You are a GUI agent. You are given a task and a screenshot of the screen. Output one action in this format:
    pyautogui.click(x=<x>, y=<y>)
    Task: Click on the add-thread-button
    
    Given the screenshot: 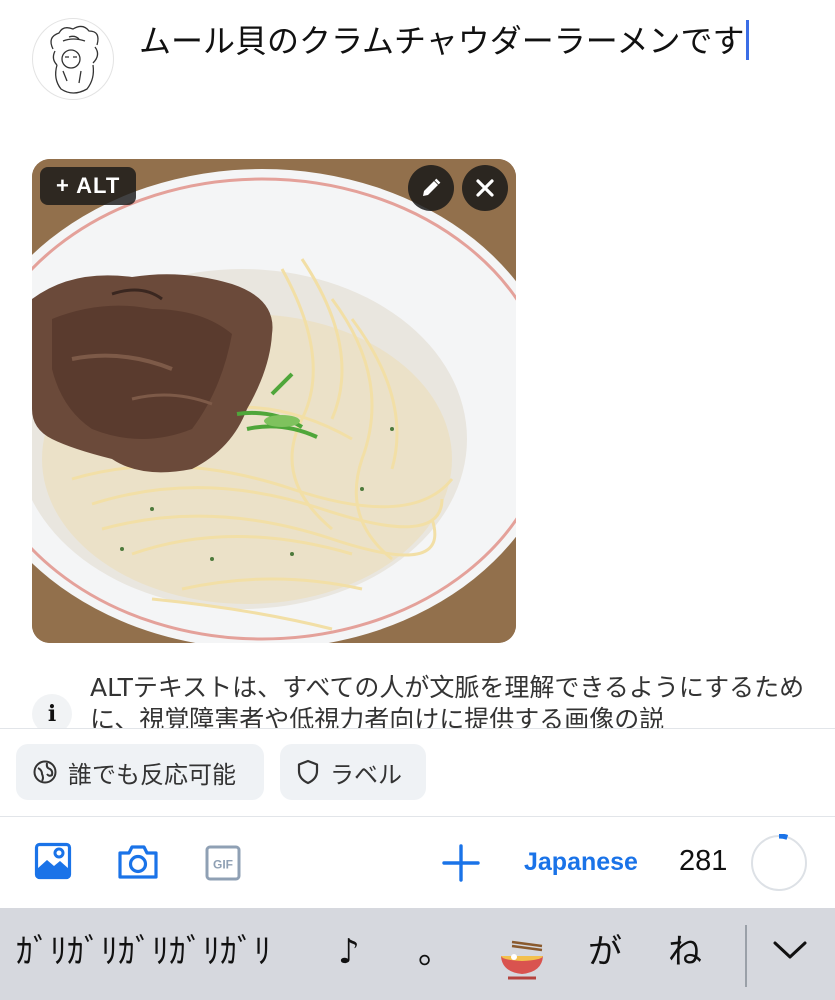 What is the action you would take?
    pyautogui.click(x=461, y=863)
    